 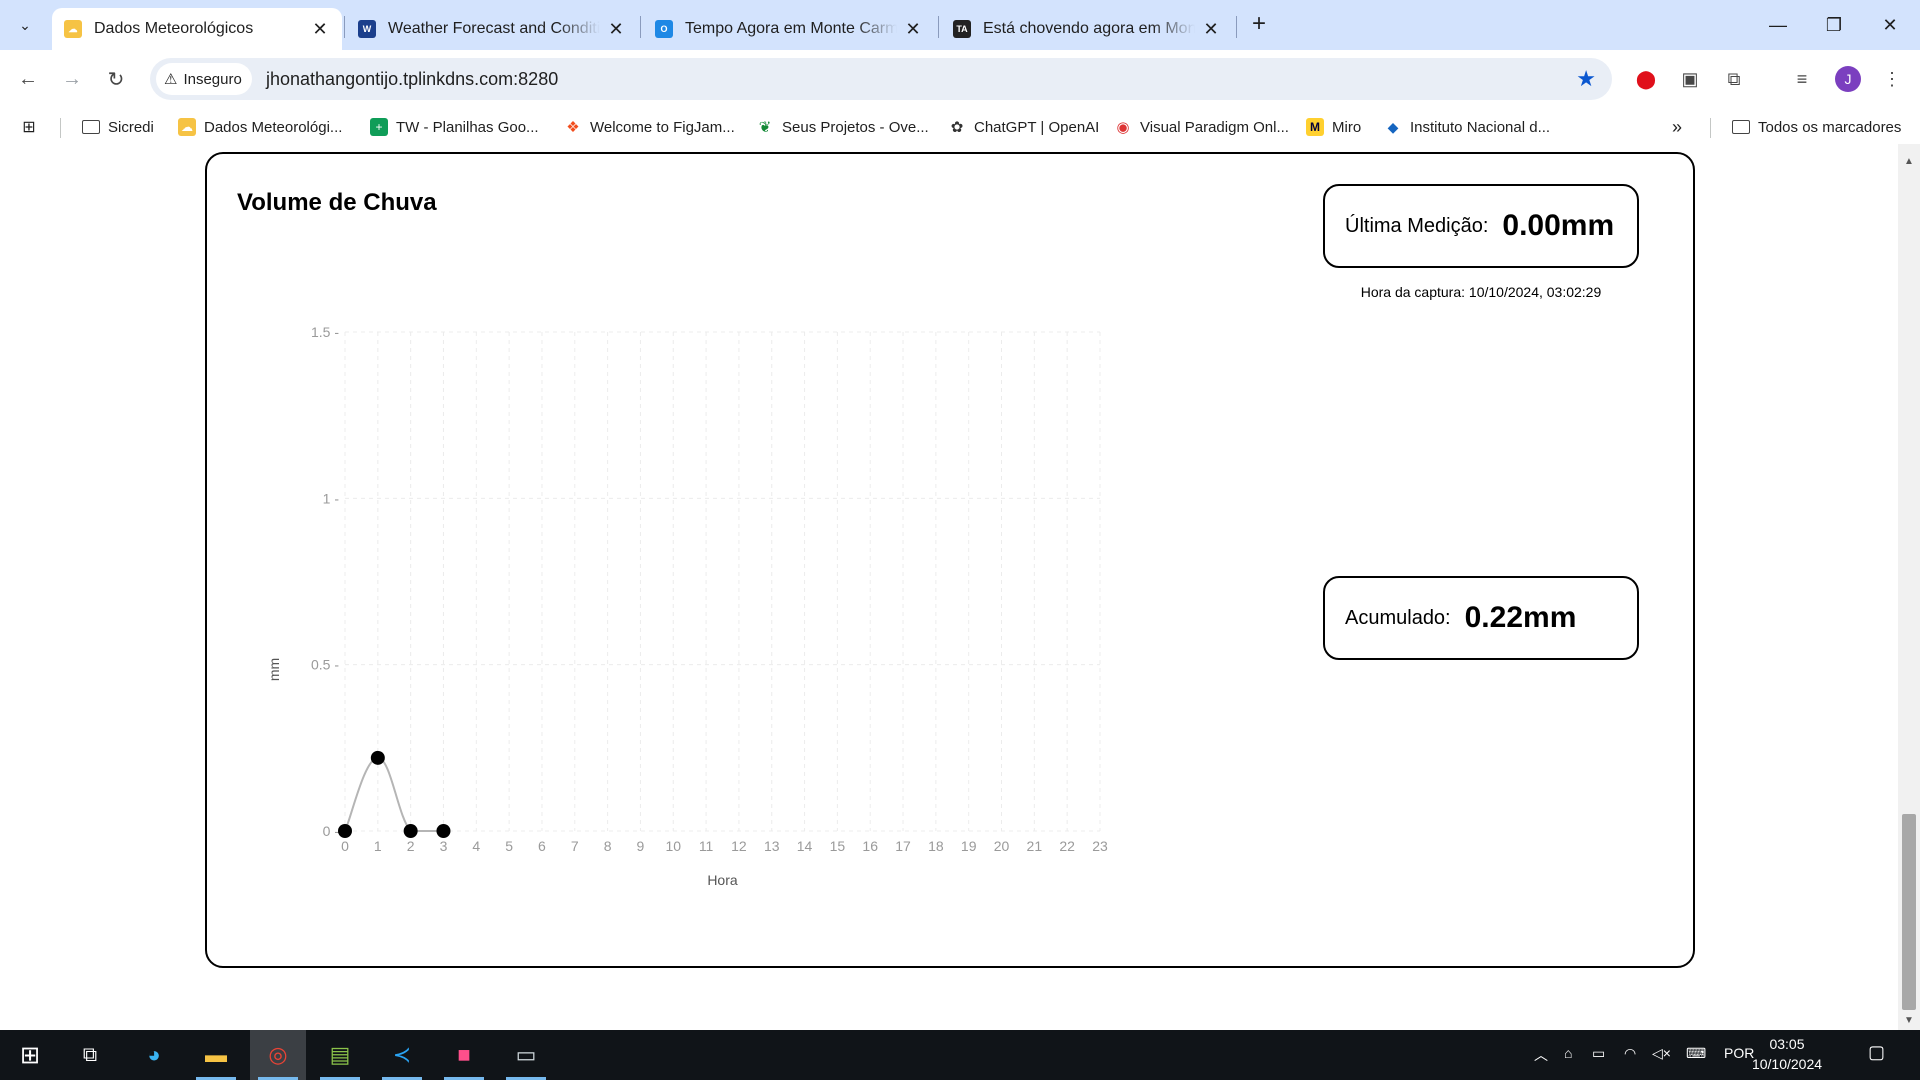 I want to click on volume-muted-icon: ◁×, so click(x=1661, y=1053).